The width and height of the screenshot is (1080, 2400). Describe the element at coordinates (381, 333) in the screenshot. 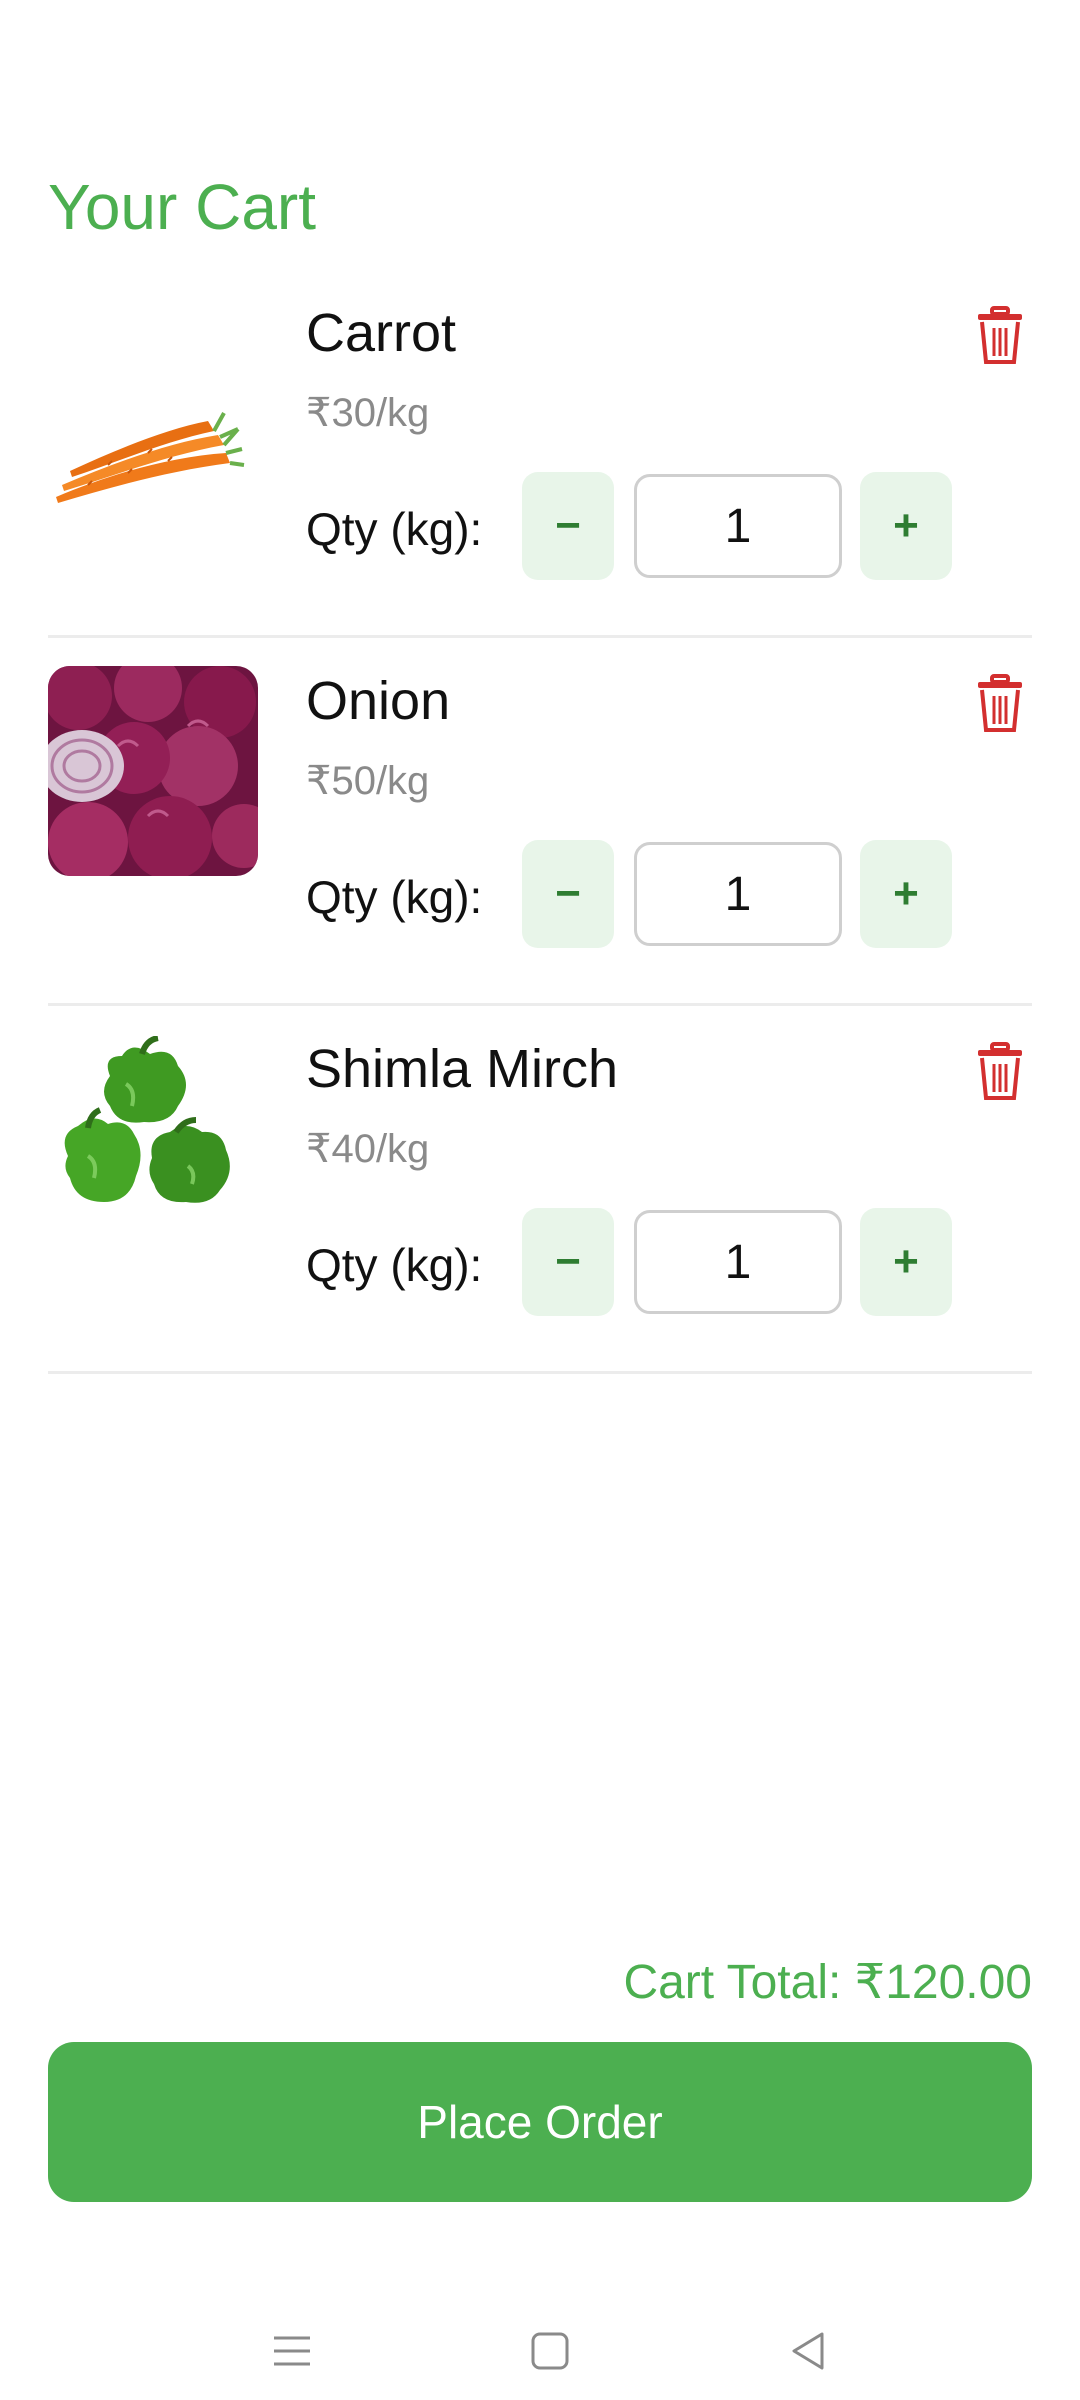

I see `item-name: Carrot` at that location.